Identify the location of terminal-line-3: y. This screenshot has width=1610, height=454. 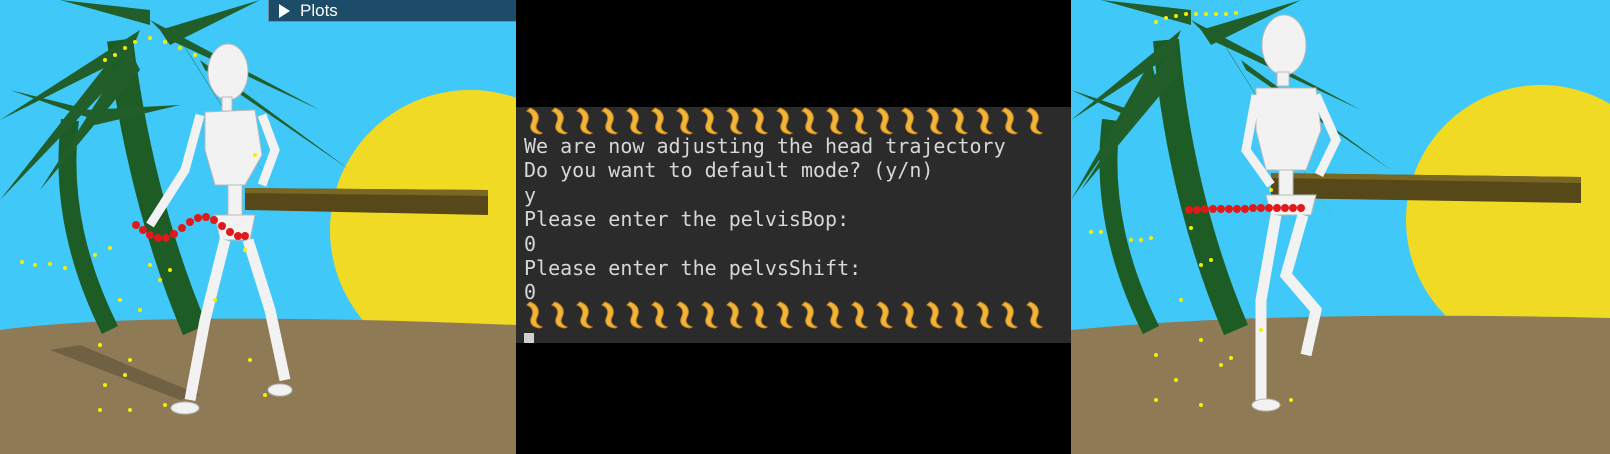
(530, 195).